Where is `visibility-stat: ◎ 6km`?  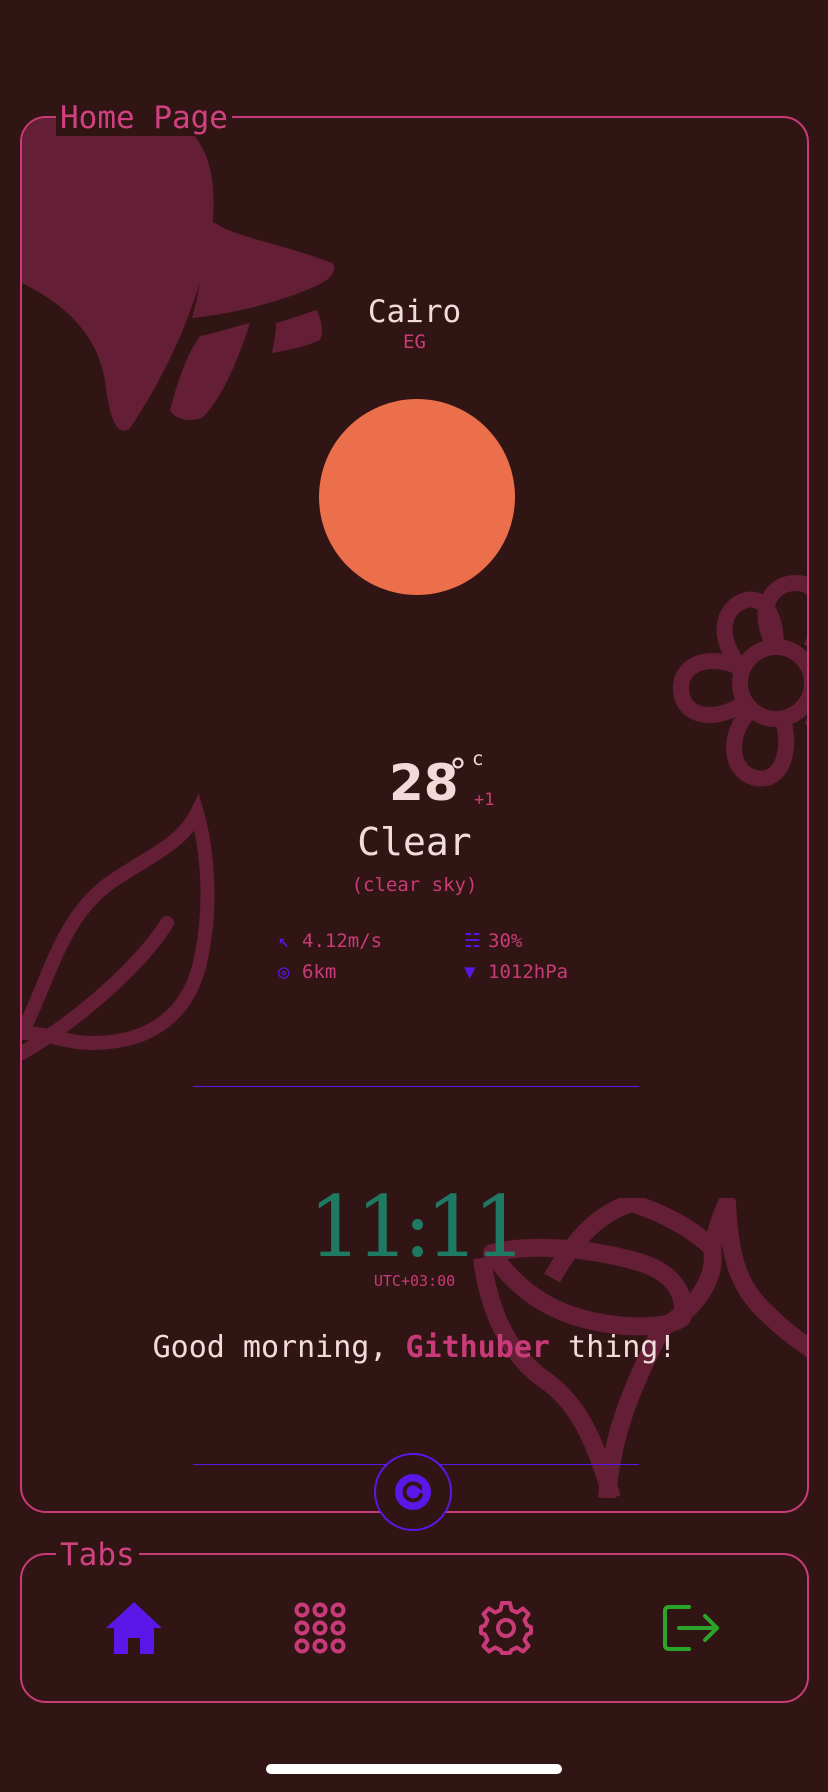
visibility-stat: ◎ 6km is located at coordinates (307, 972).